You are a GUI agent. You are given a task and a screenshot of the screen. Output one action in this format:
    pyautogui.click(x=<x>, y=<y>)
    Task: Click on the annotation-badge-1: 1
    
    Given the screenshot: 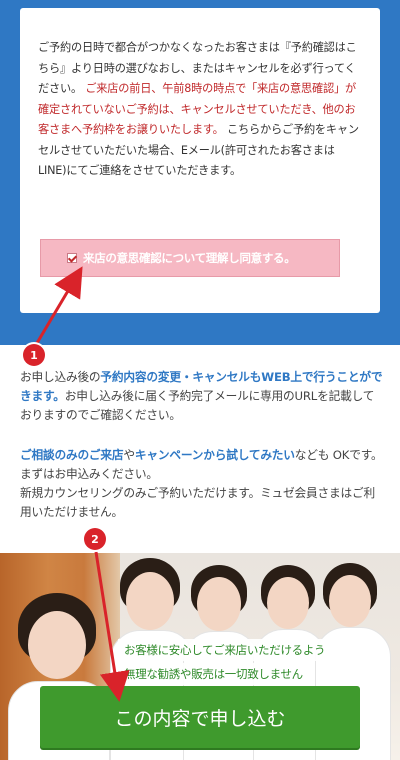 What is the action you would take?
    pyautogui.click(x=34, y=355)
    